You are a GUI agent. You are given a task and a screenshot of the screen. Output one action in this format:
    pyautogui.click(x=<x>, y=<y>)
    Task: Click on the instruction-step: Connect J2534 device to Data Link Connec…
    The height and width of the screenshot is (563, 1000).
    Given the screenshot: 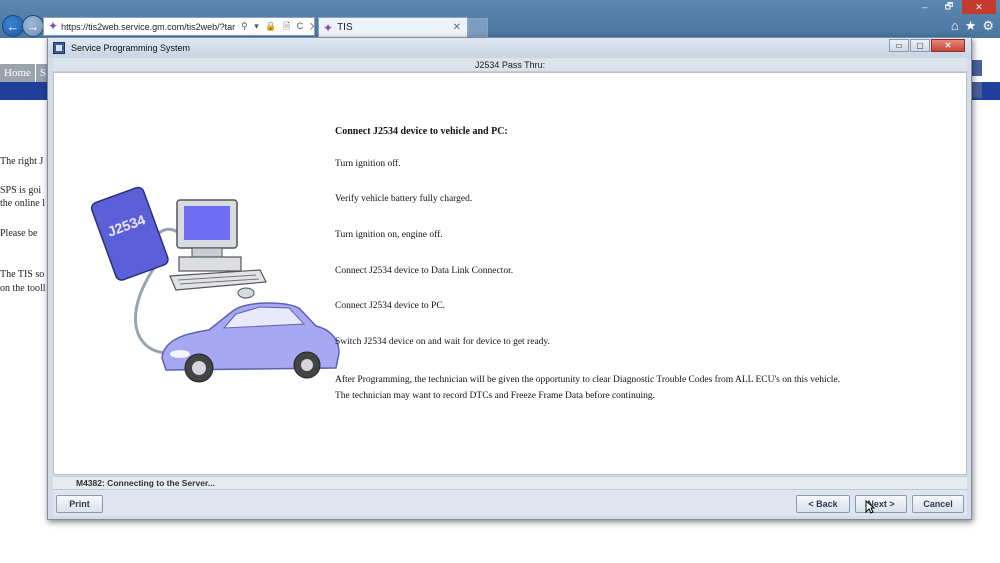 What is the action you would take?
    pyautogui.click(x=424, y=271)
    